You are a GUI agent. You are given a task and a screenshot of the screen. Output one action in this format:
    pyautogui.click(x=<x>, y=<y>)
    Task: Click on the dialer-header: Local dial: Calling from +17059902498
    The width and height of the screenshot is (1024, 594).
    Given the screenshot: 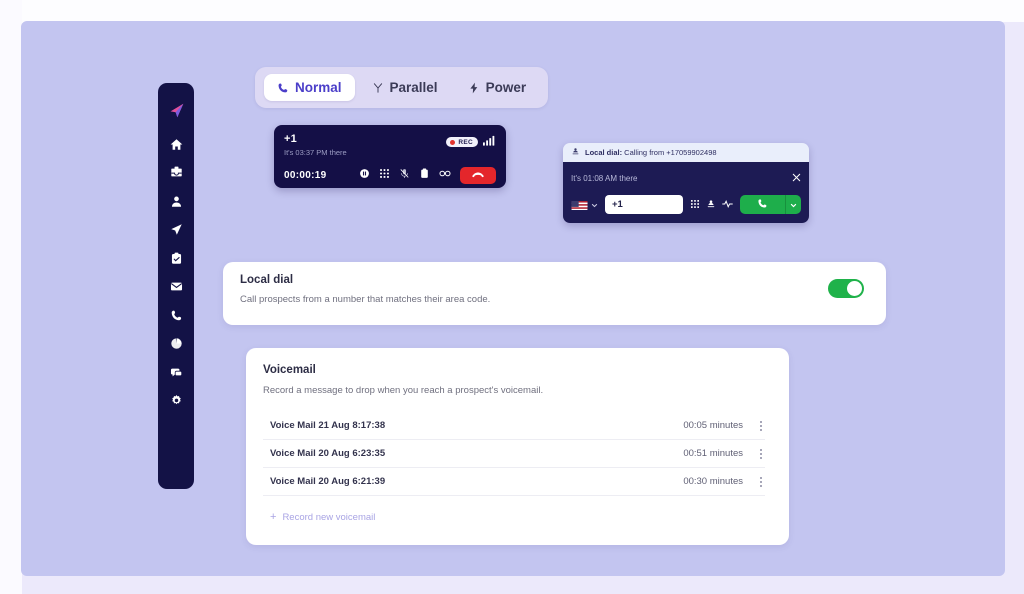 What is the action you would take?
    pyautogui.click(x=686, y=152)
    